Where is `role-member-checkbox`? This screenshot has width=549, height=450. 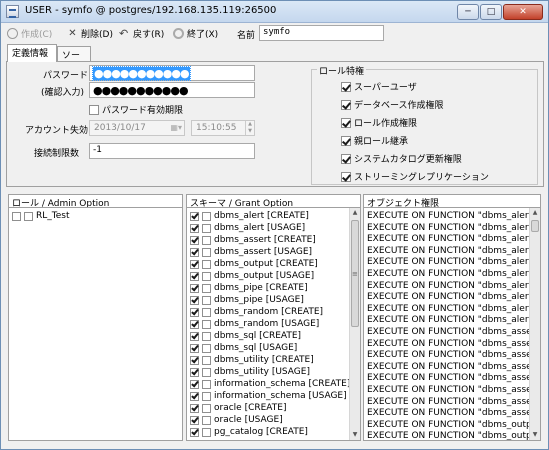 role-member-checkbox is located at coordinates (16, 216).